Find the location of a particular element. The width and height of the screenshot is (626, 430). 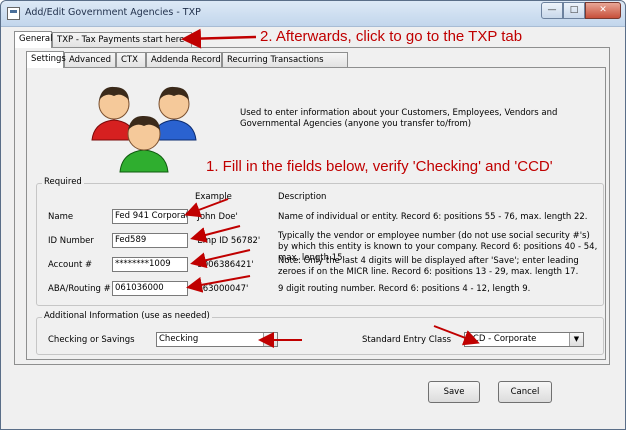

additional-info-legend: Additional Information (use as needed) is located at coordinates (127, 316).